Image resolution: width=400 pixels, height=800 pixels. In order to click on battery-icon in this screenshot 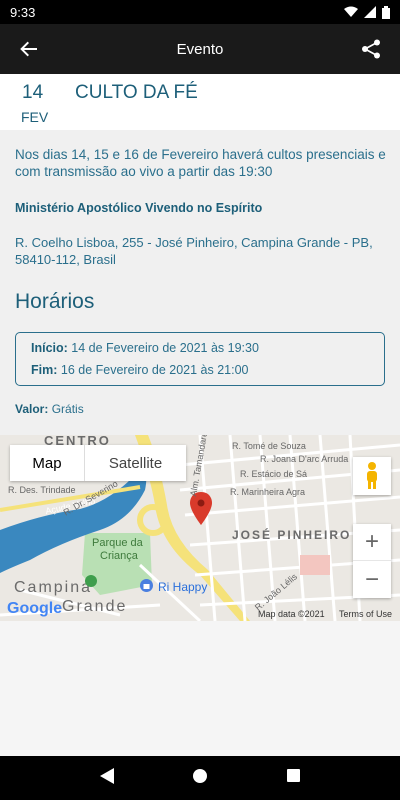, I will do `click(386, 12)`.